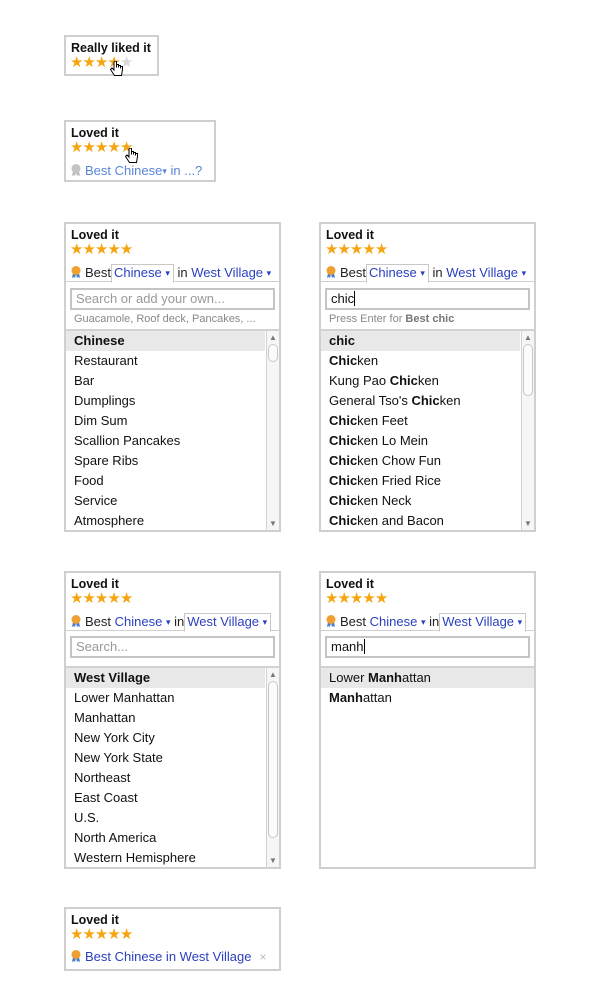  I want to click on list-item: North America, so click(165, 838).